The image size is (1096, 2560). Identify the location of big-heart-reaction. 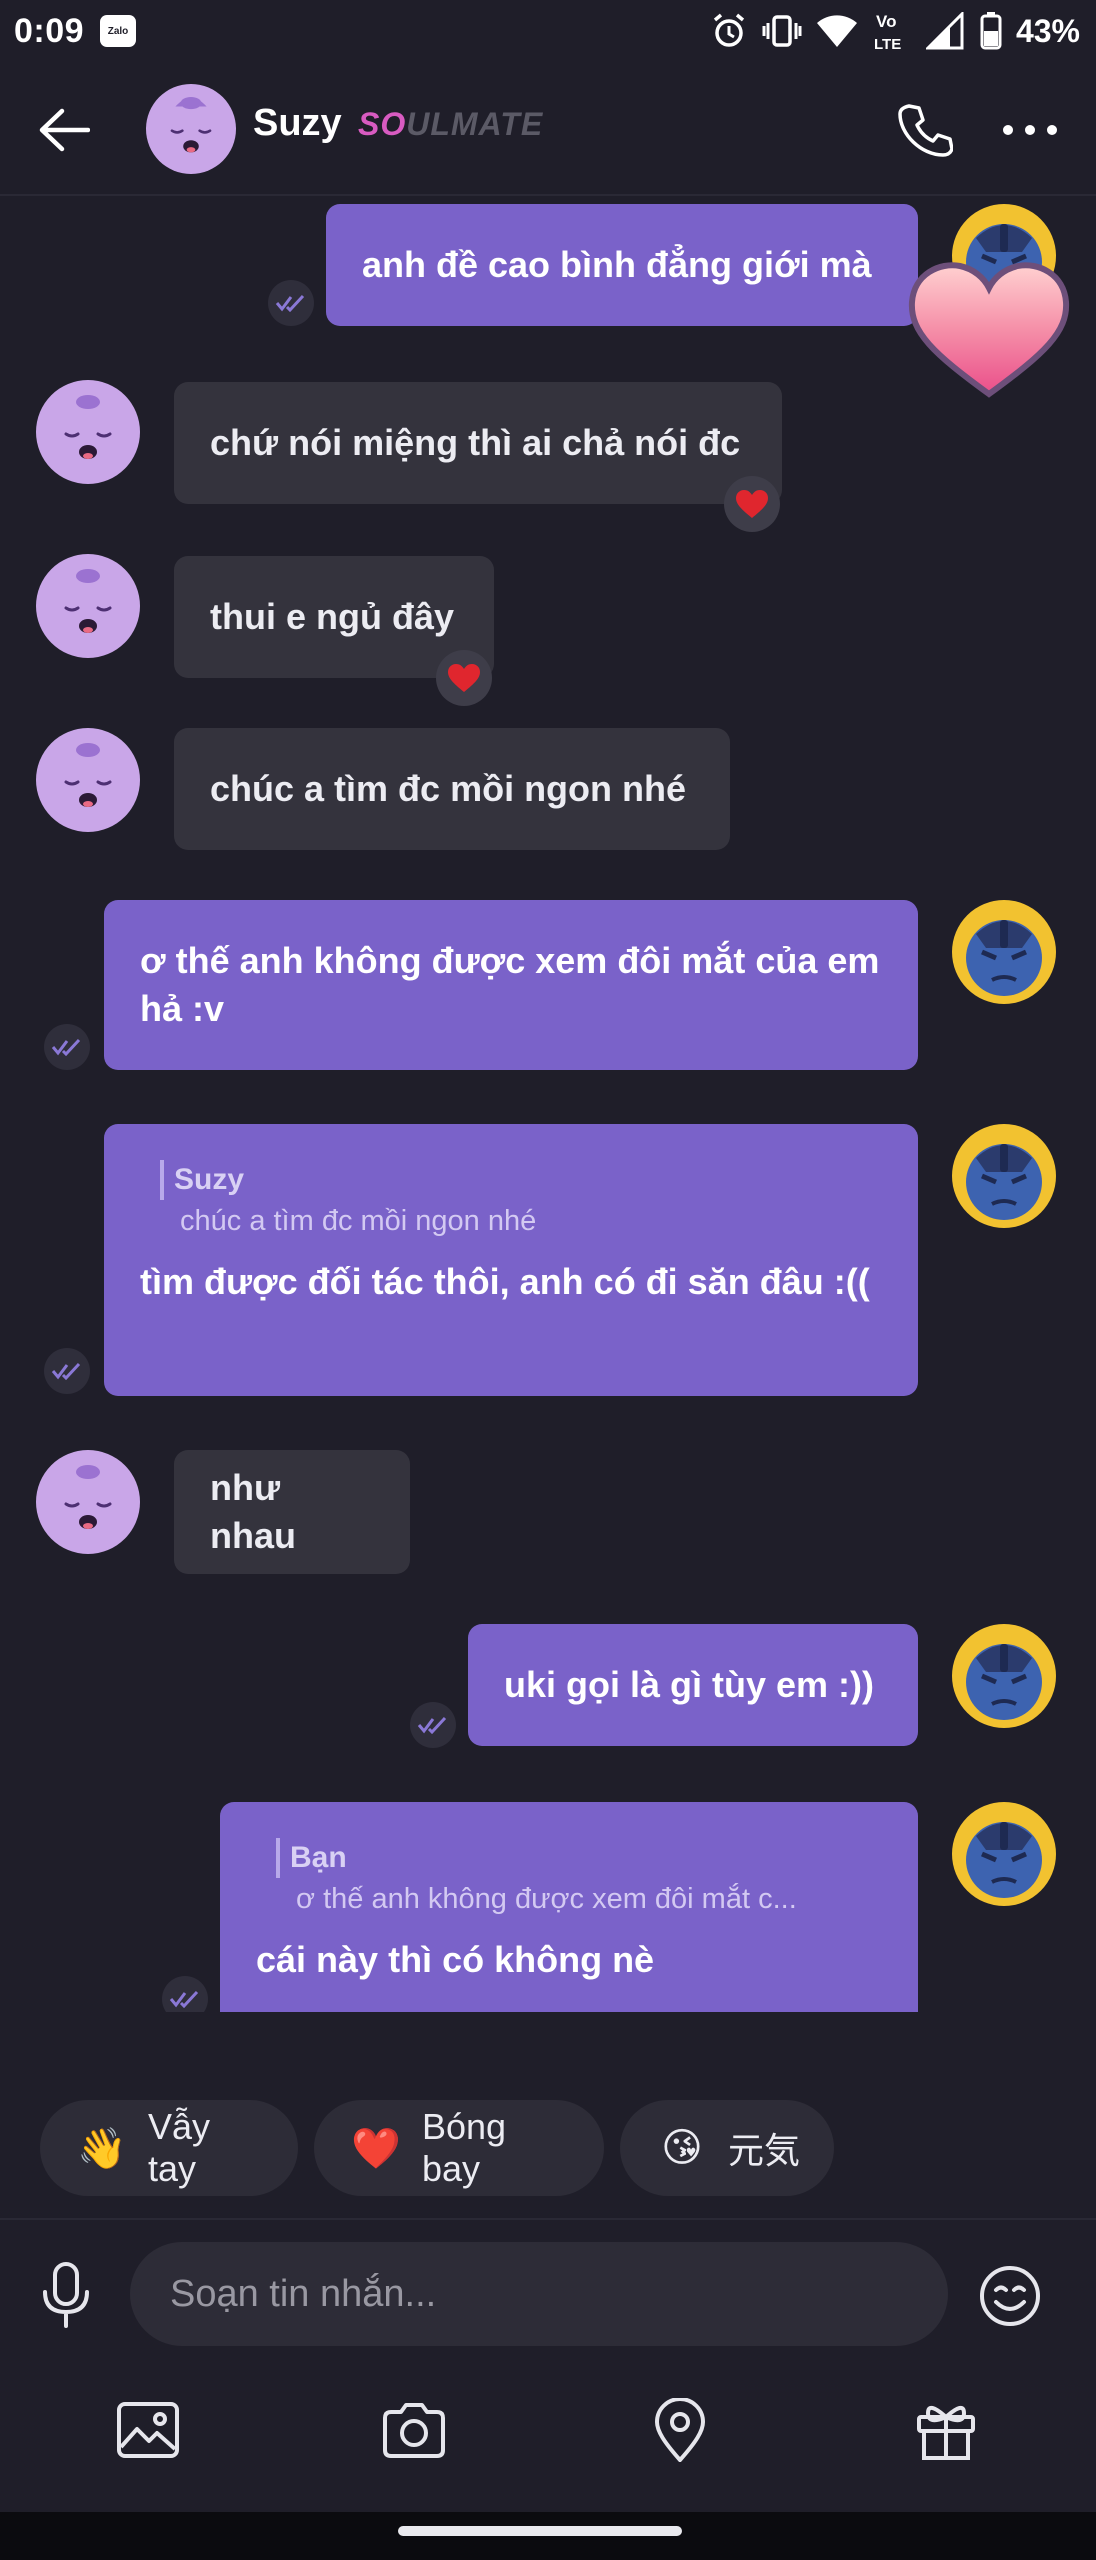
(989, 329).